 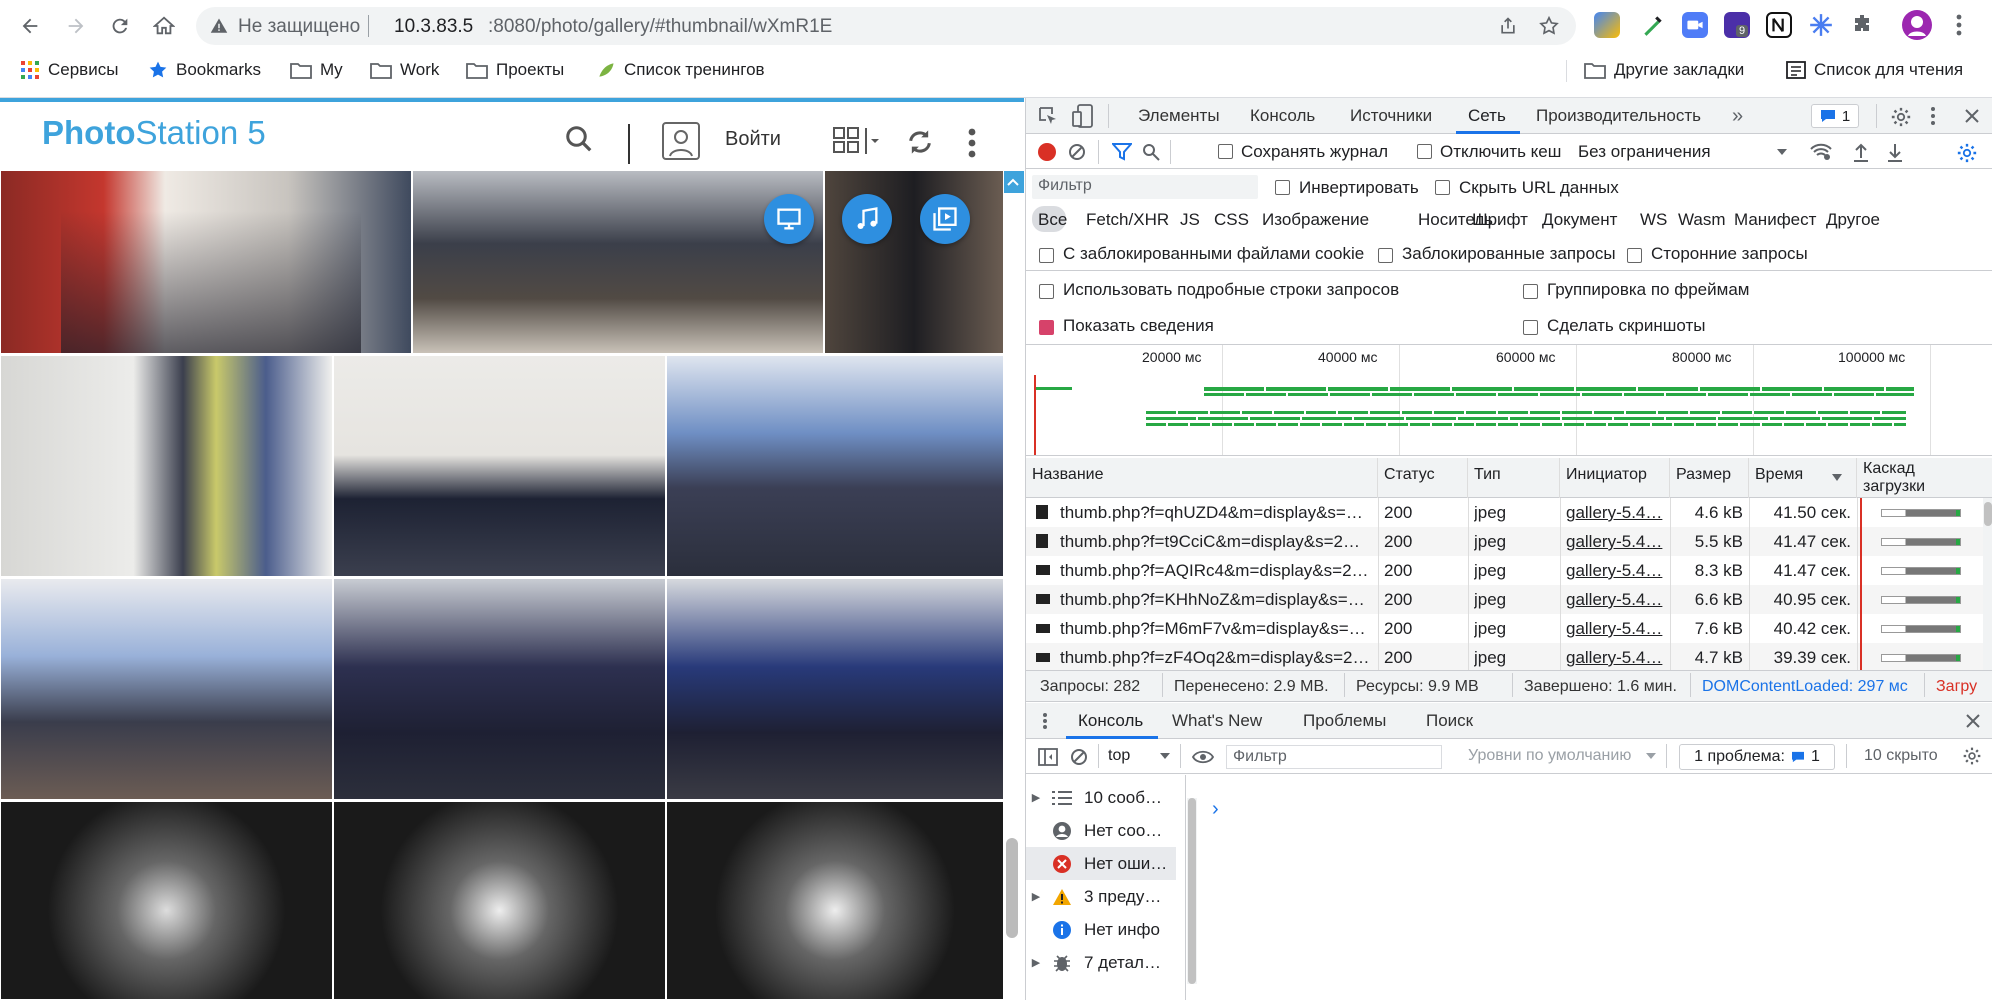 What do you see at coordinates (1048, 116) in the screenshot?
I see `inspect-element-icon` at bounding box center [1048, 116].